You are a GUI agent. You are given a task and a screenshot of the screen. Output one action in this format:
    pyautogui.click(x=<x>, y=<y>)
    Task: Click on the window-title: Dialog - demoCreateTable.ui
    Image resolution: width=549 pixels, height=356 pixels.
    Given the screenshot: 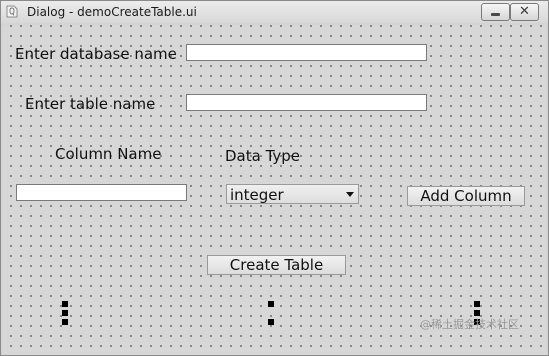 What is the action you would take?
    pyautogui.click(x=112, y=12)
    